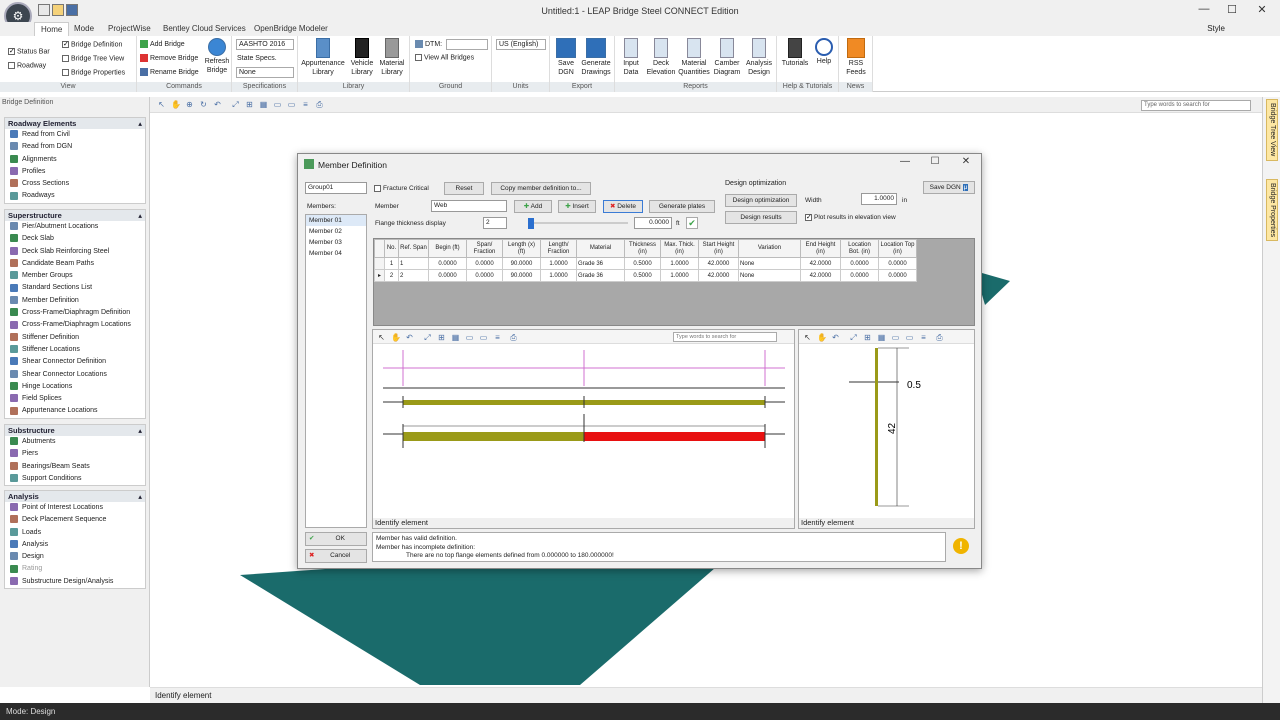 This screenshot has height=720, width=1280. I want to click on tab-projectwise: ProjectWise, so click(129, 29).